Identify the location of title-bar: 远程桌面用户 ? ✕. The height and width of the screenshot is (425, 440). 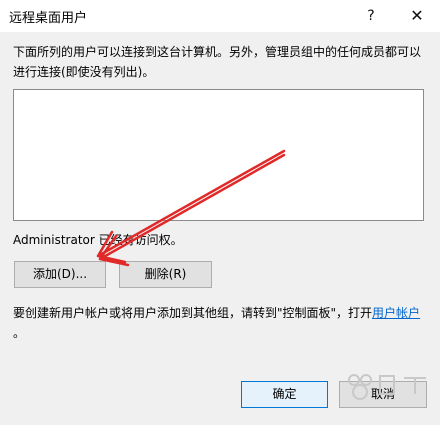
(220, 16).